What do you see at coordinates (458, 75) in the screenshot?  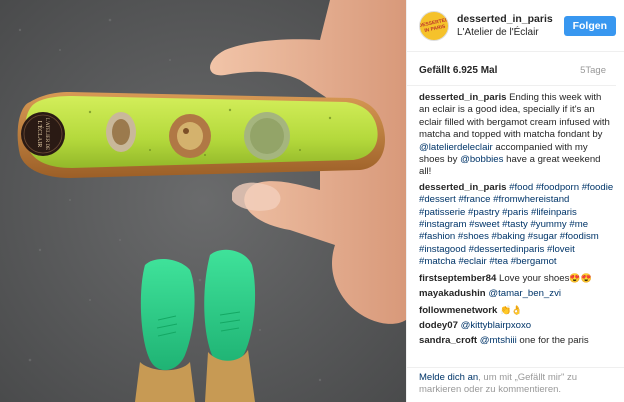 I see `likes-count: Gefällt 6.925 Mal` at bounding box center [458, 75].